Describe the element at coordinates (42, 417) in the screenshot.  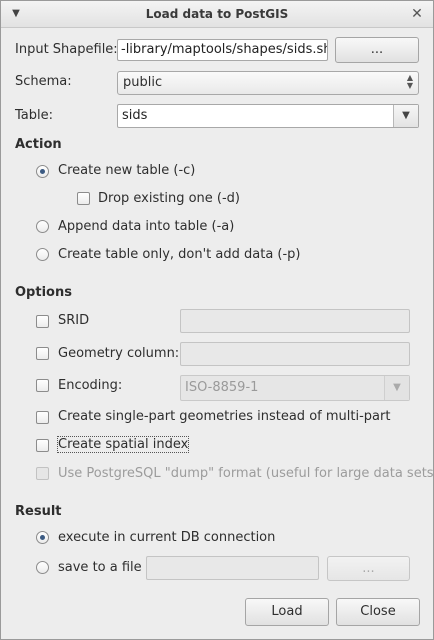
I see `single-part-checkbox` at that location.